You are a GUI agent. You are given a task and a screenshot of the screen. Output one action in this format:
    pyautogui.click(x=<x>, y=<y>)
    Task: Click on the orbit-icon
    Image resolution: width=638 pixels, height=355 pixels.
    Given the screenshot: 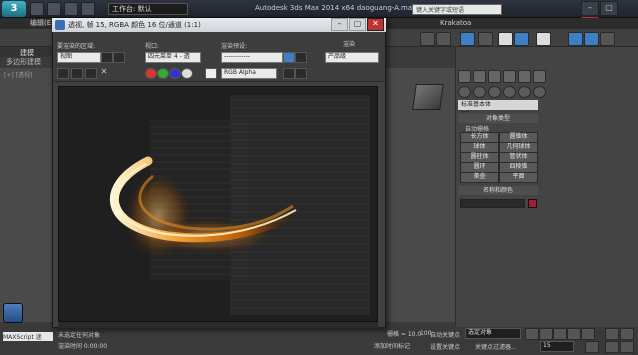 What is the action you would take?
    pyautogui.click(x=627, y=347)
    